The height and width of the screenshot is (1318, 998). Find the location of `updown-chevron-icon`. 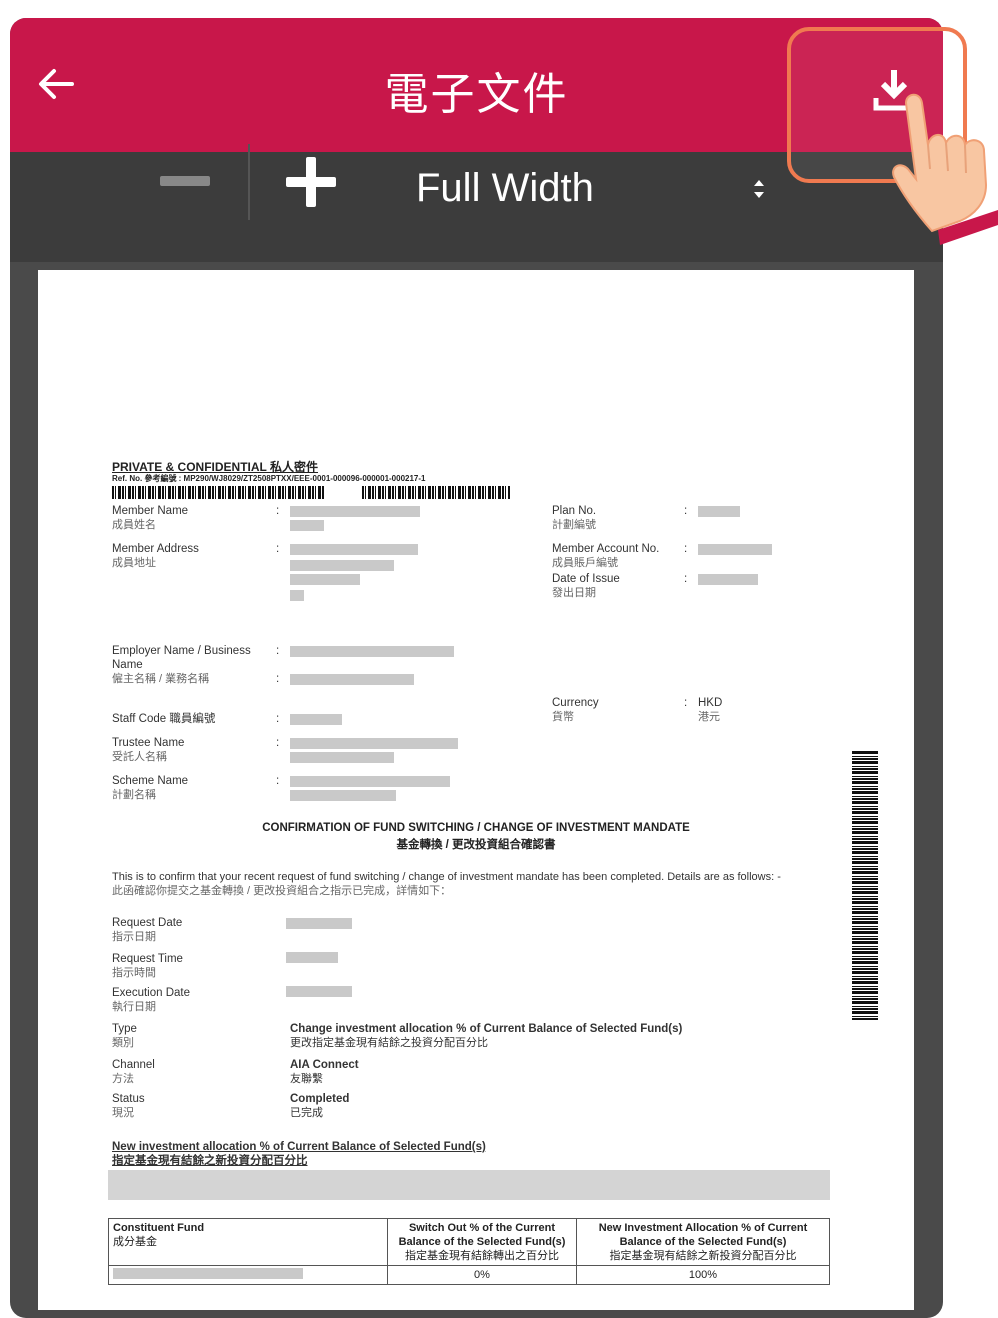

updown-chevron-icon is located at coordinates (759, 189).